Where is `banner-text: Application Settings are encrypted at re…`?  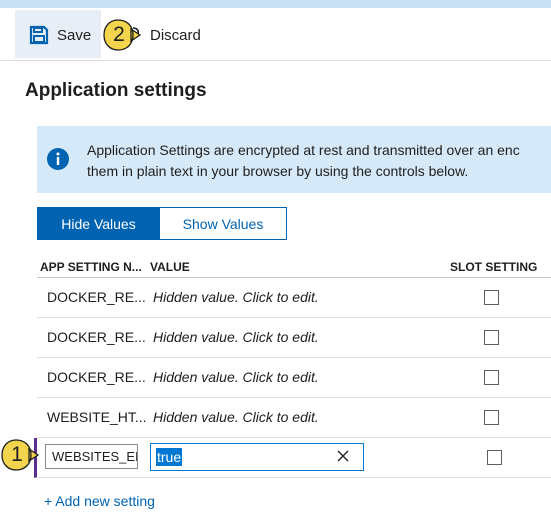 banner-text: Application Settings are encrypted at re… is located at coordinates (319, 161).